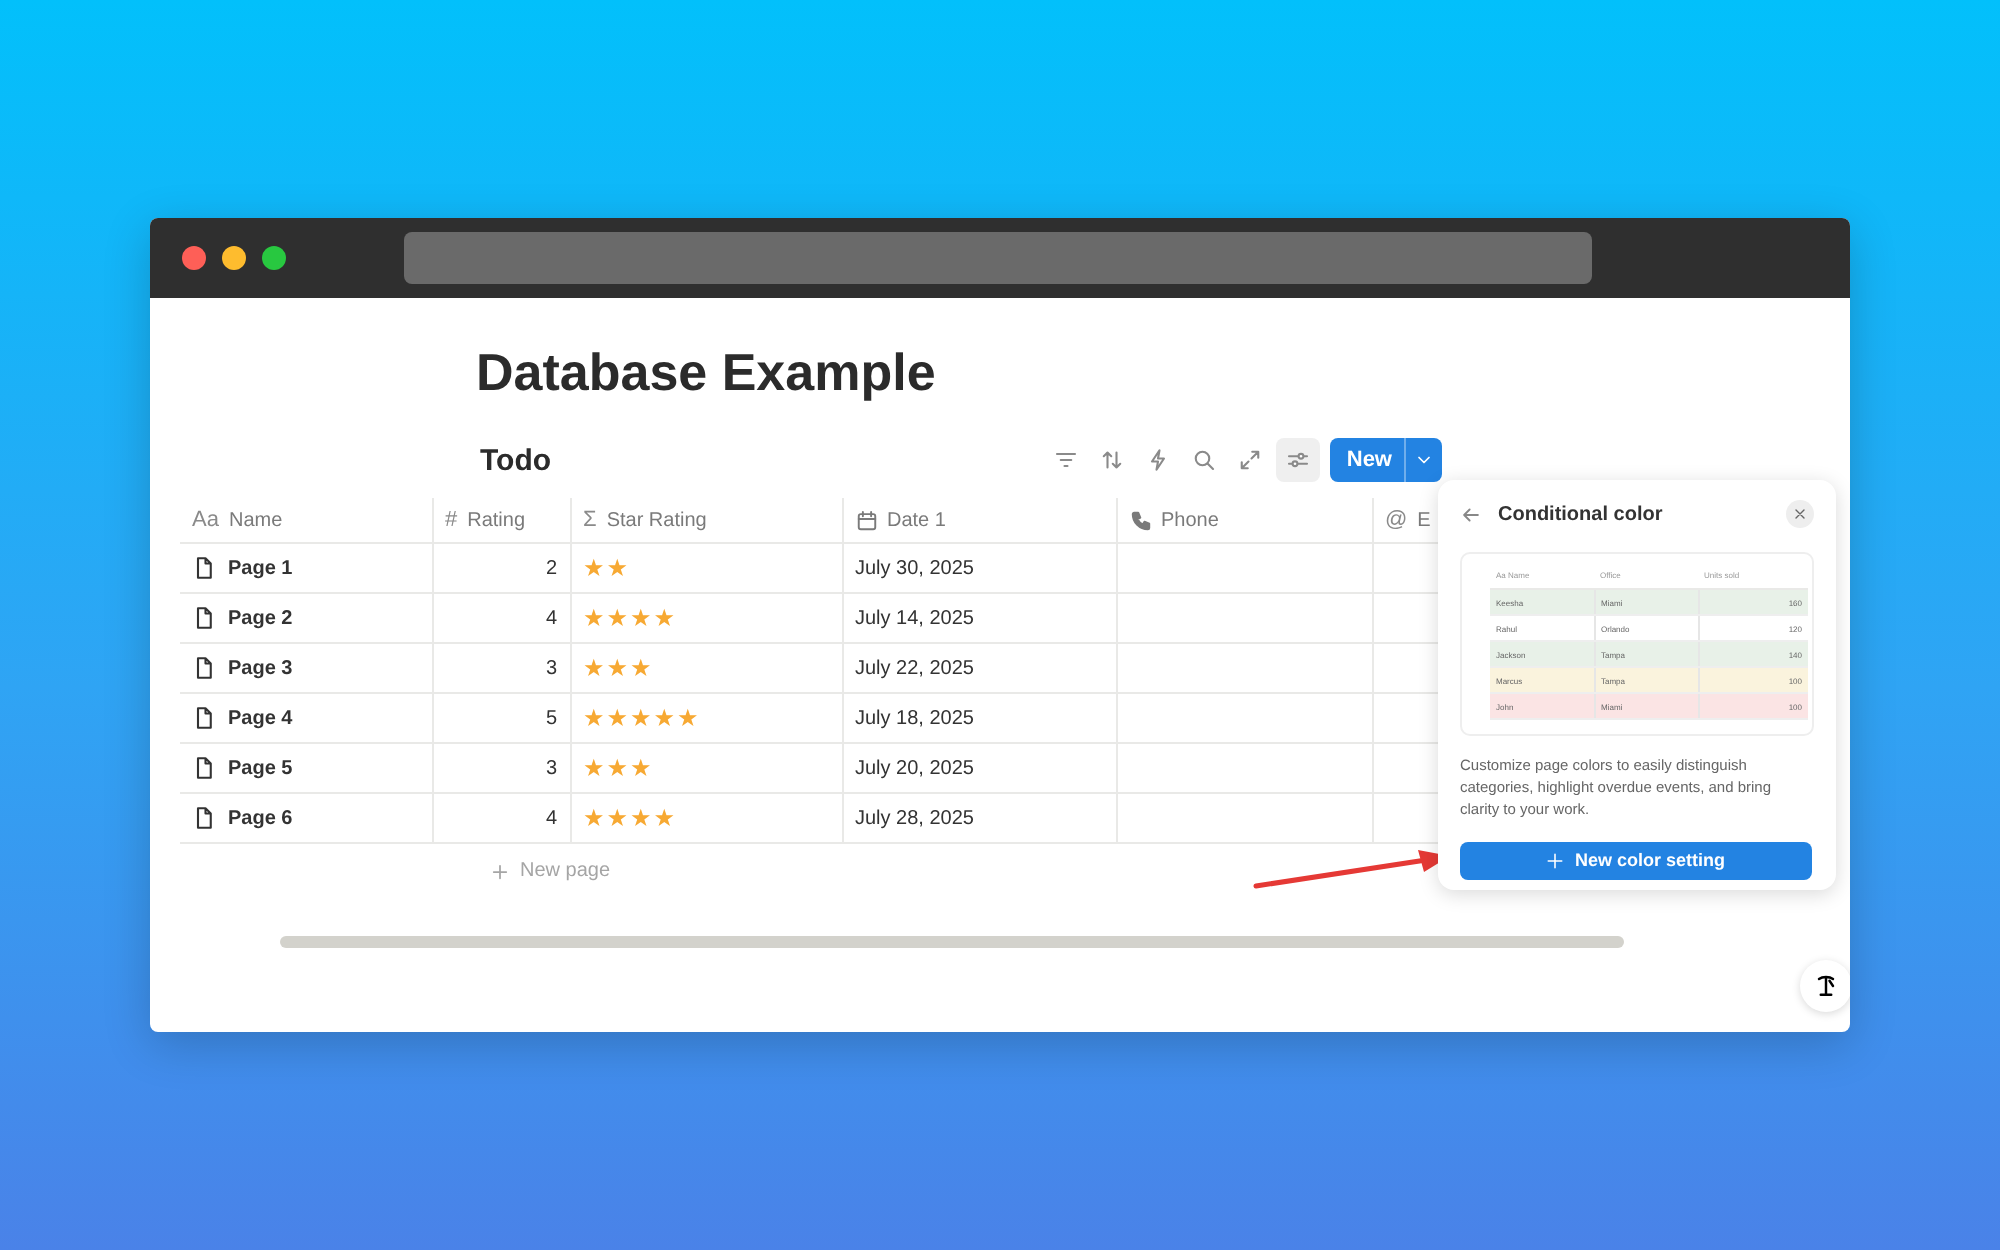 The width and height of the screenshot is (2000, 1250). What do you see at coordinates (551, 718) in the screenshot?
I see `rating-value: 5` at bounding box center [551, 718].